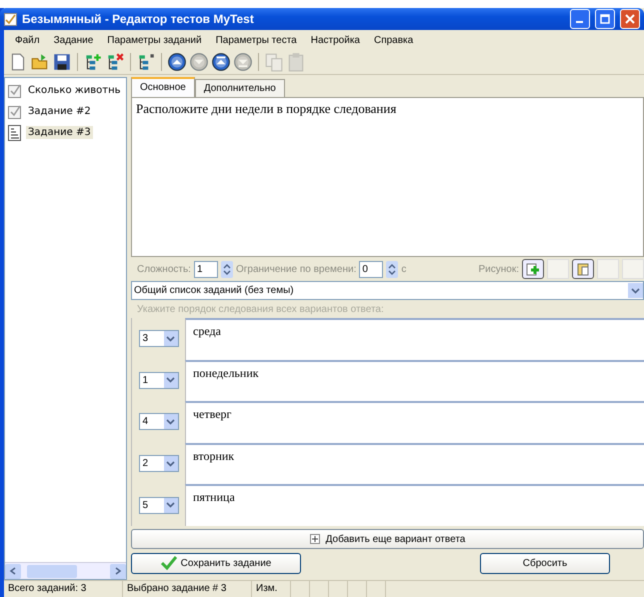  I want to click on menu-item: Файл, so click(27, 40).